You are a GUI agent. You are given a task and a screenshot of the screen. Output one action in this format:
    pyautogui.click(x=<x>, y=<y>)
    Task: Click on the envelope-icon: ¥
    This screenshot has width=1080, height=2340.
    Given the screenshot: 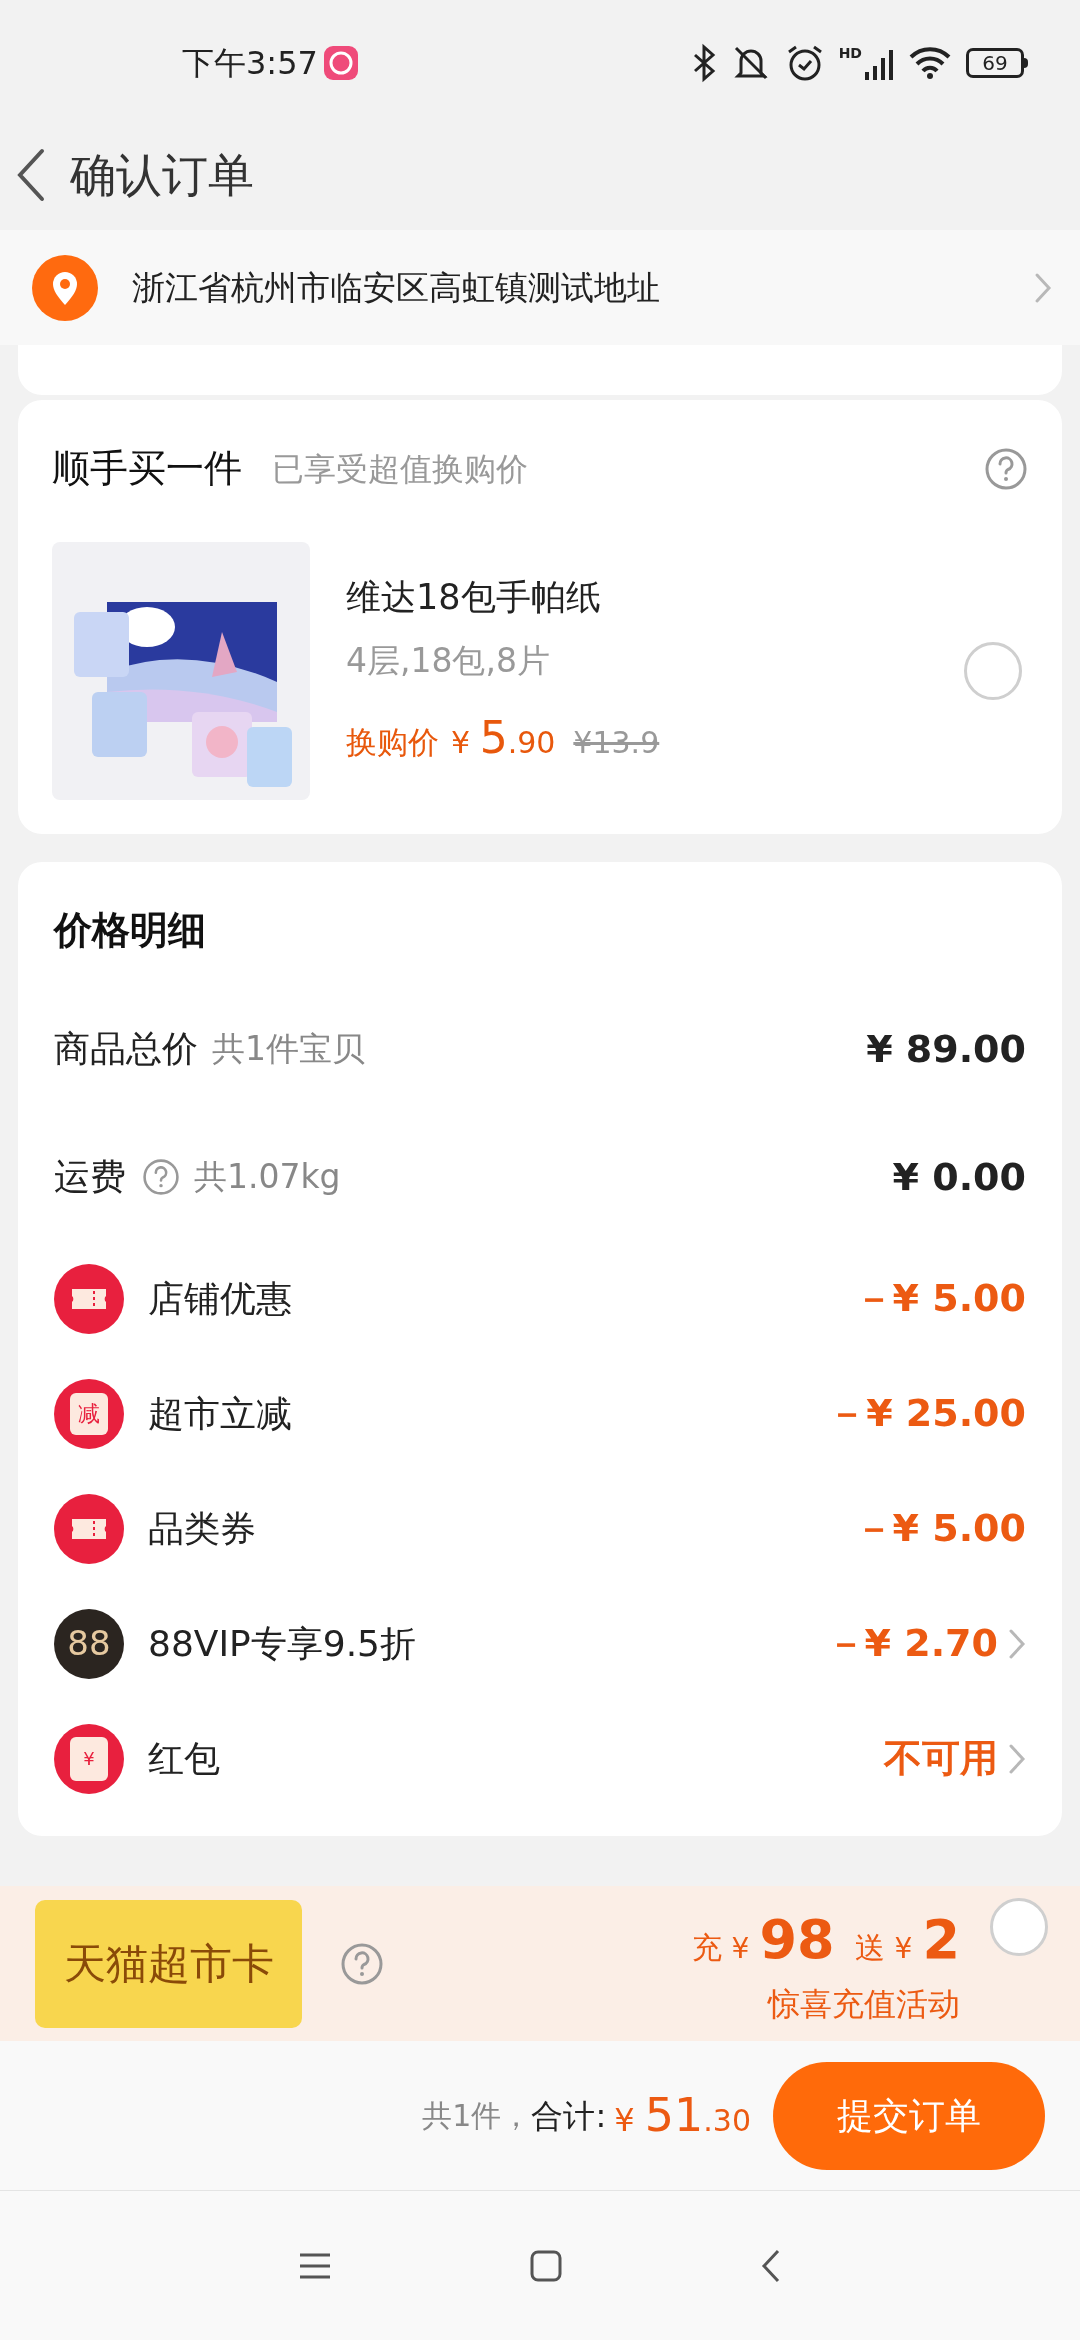 What is the action you would take?
    pyautogui.click(x=89, y=1758)
    